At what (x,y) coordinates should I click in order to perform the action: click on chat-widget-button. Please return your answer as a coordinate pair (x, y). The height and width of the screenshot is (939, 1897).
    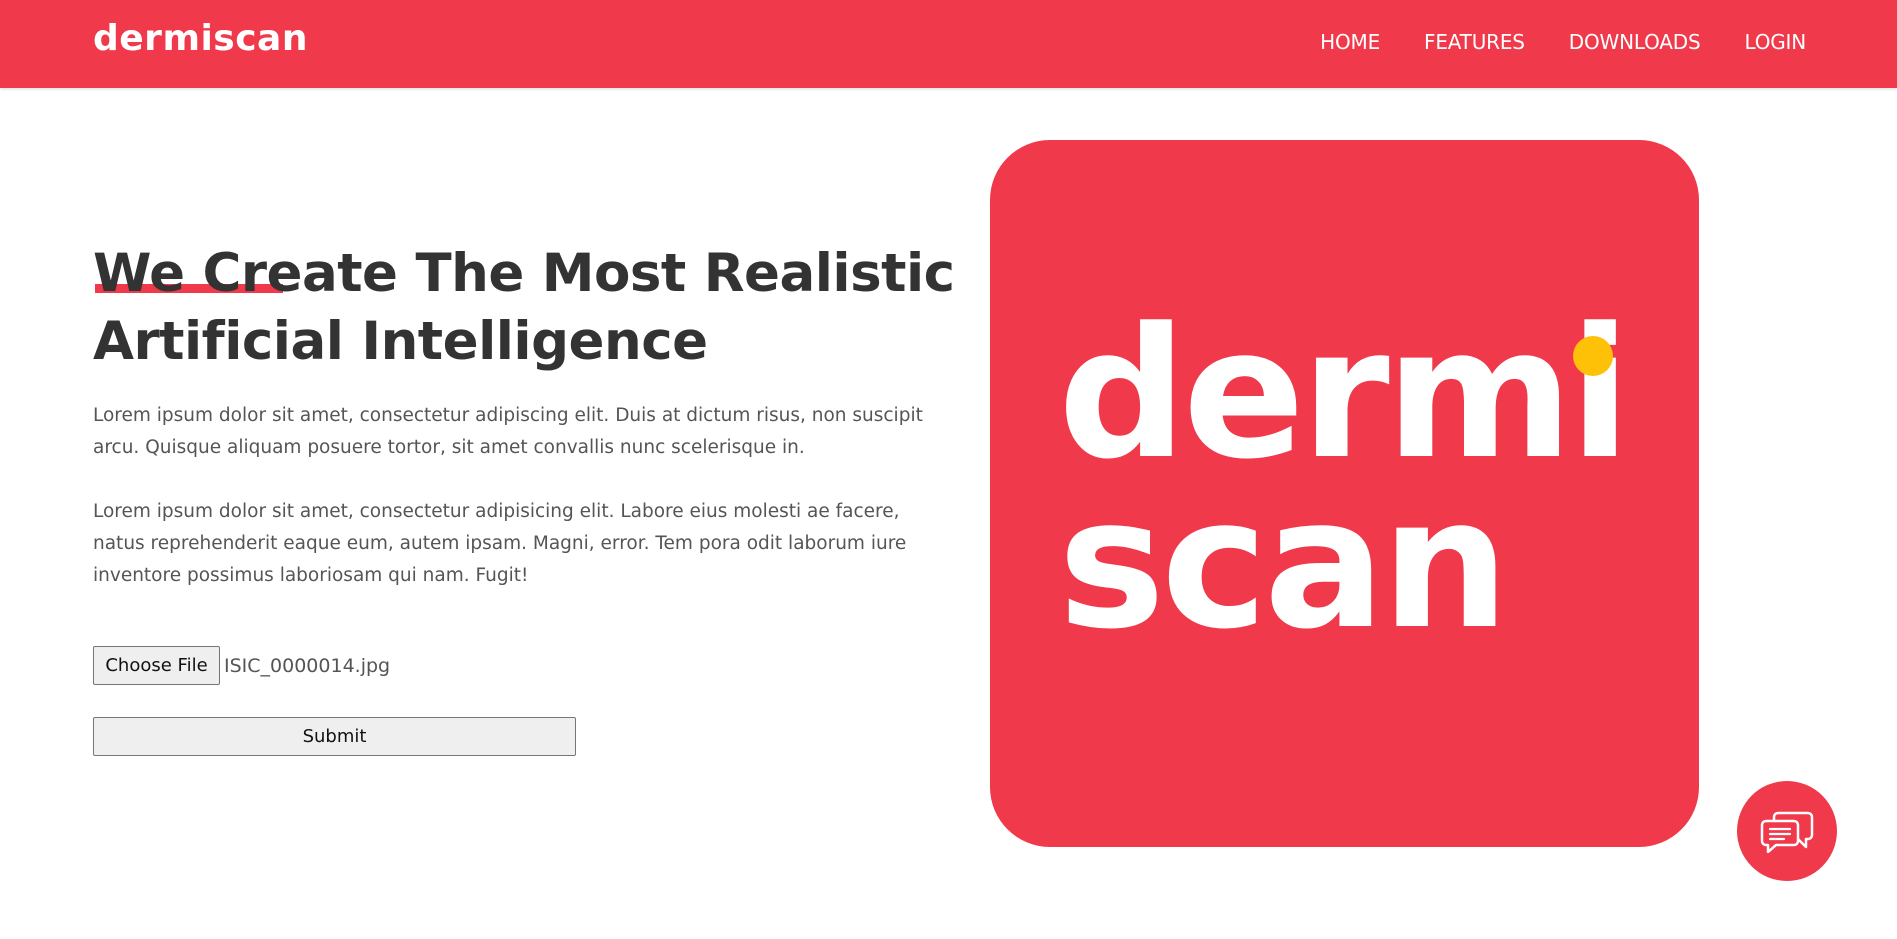
    Looking at the image, I should click on (1787, 831).